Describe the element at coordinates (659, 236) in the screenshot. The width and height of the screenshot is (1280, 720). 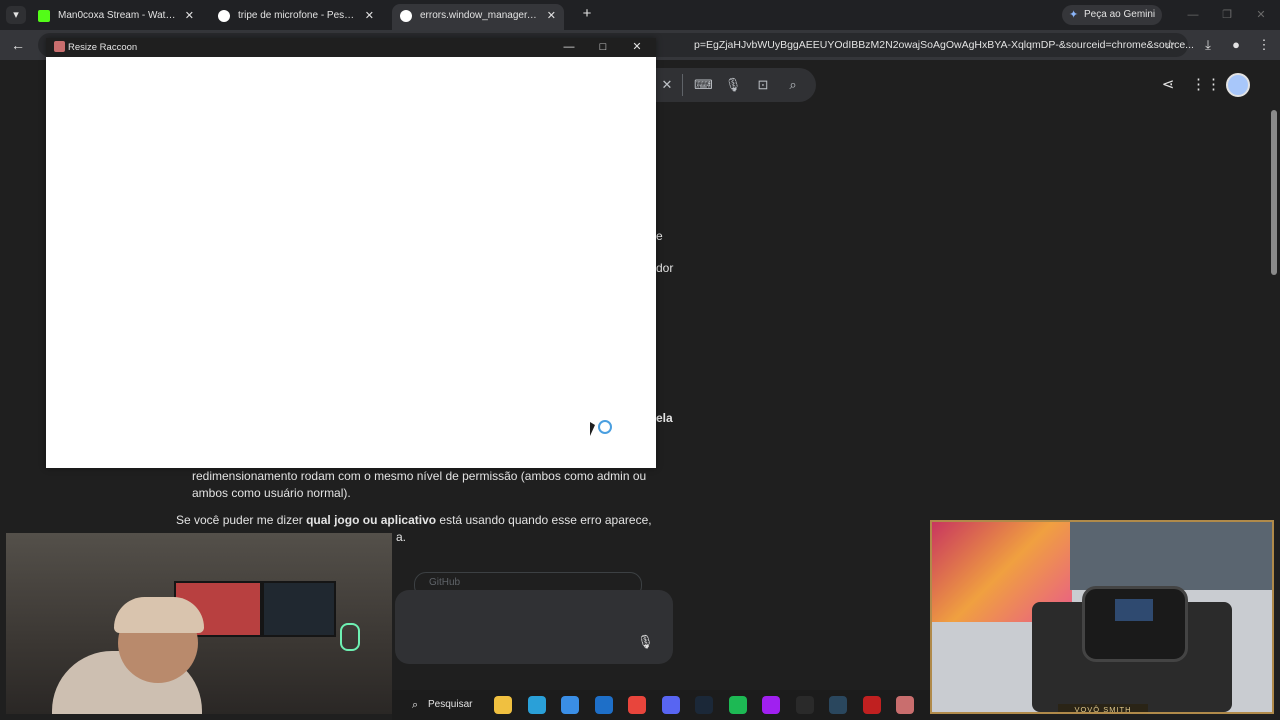
I see `text-fragment: e` at that location.